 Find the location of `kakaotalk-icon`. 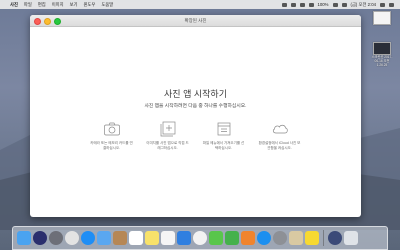

kakaotalk-icon is located at coordinates (312, 238).